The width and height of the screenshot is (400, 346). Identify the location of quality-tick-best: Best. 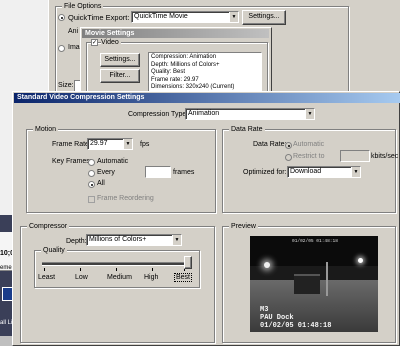
(183, 277).